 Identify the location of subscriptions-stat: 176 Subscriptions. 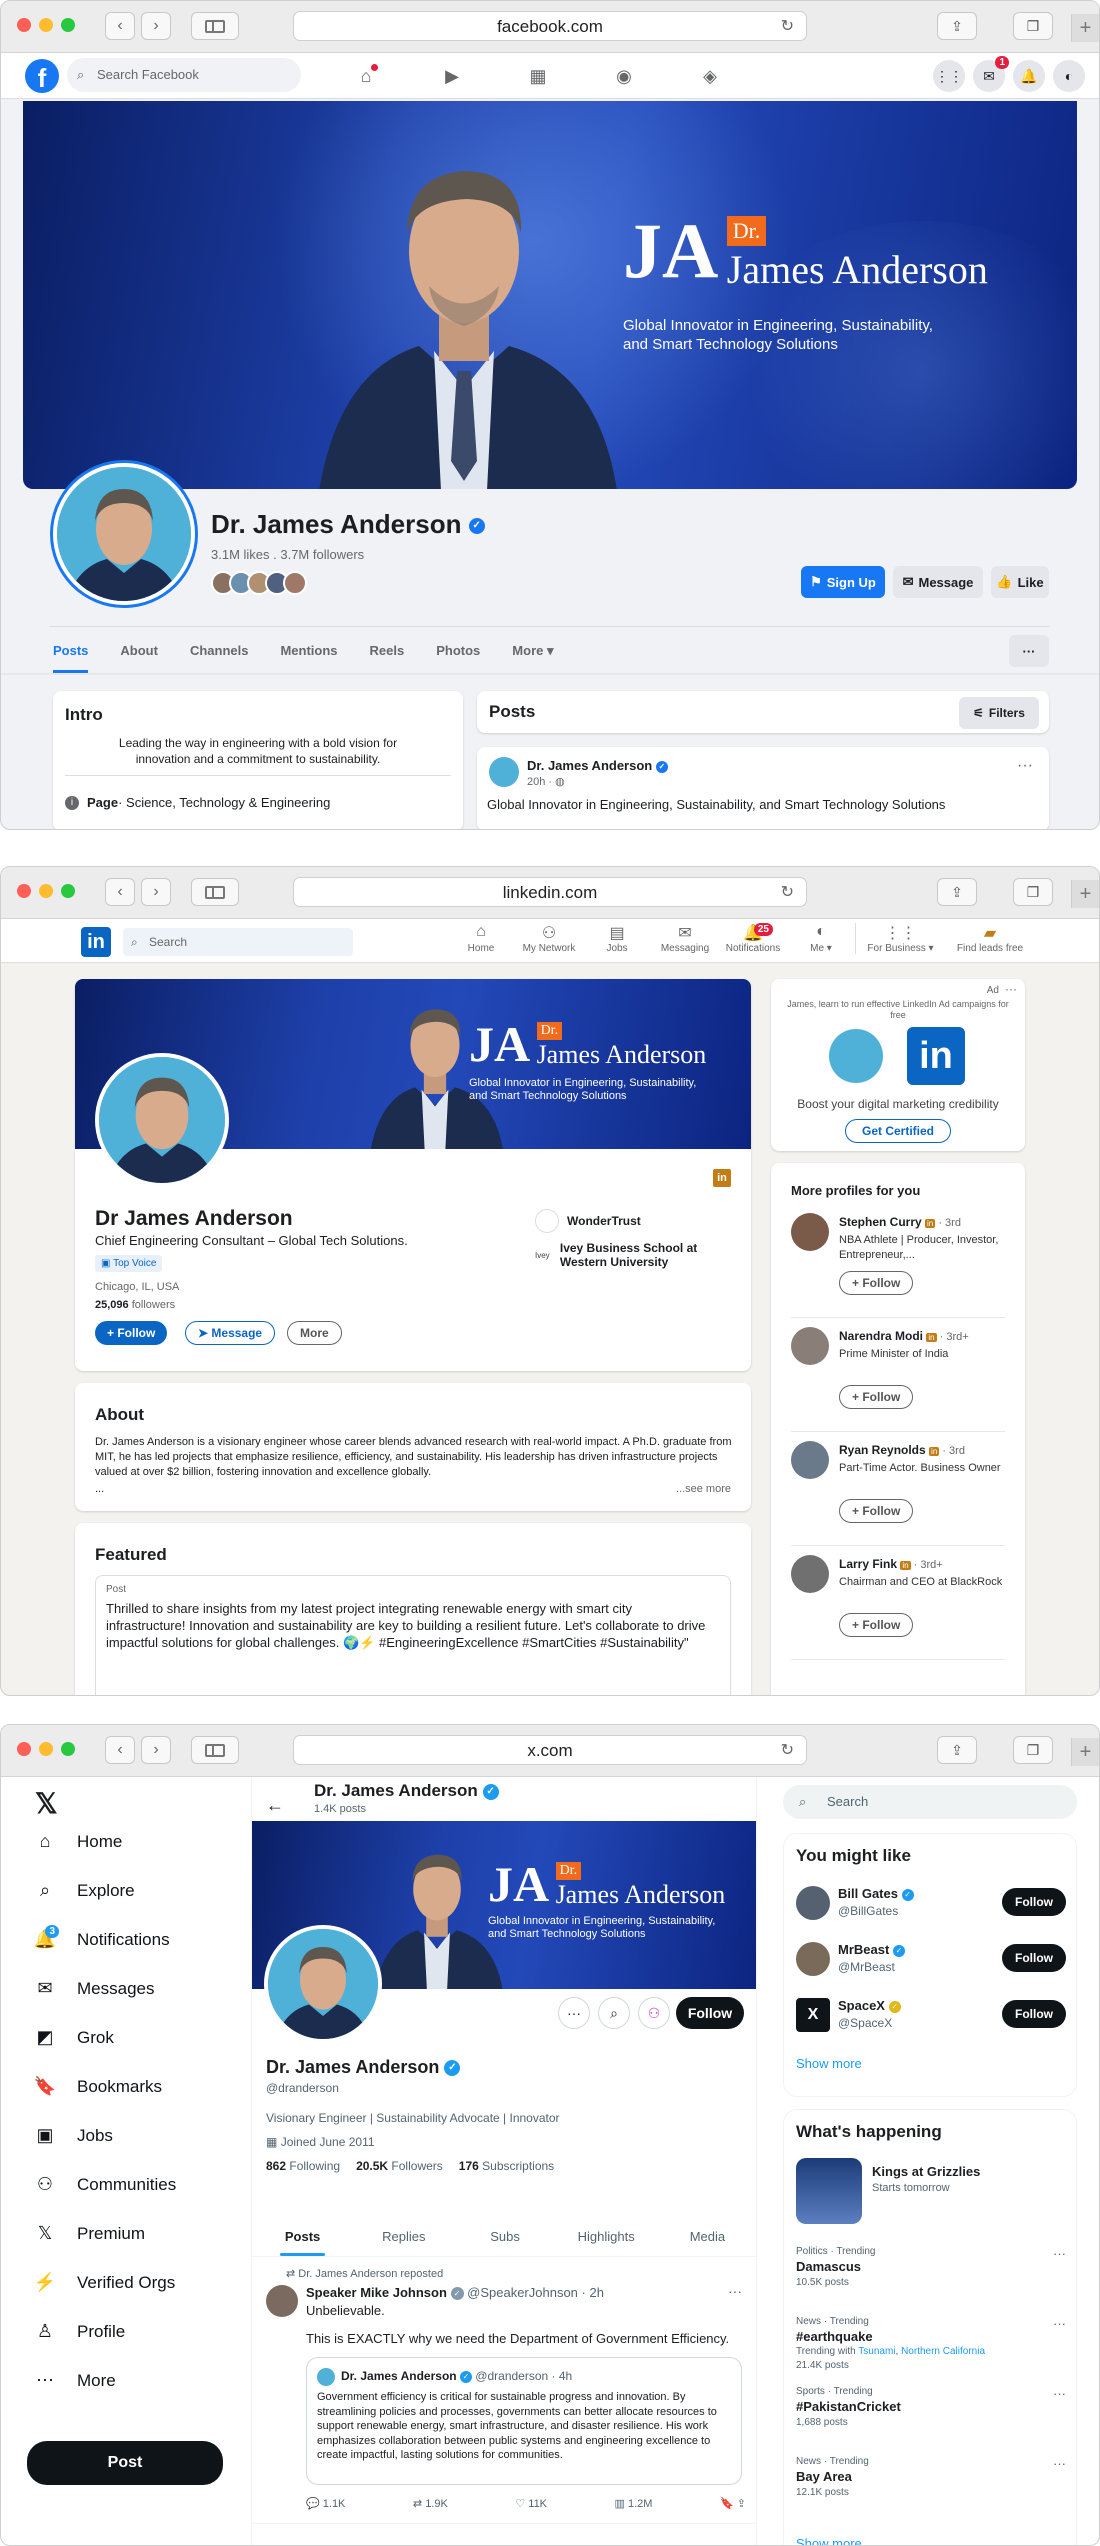
(506, 2166).